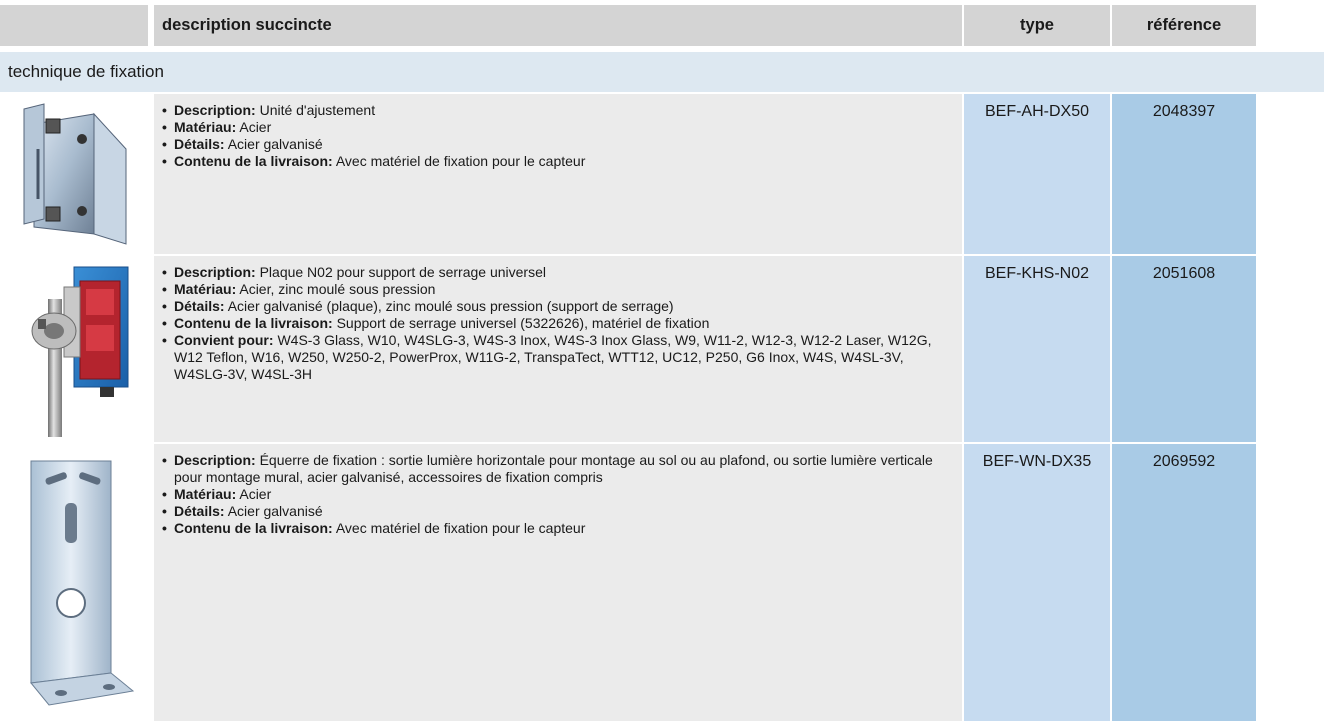 The width and height of the screenshot is (1324, 721). I want to click on section-title: technique de fixation, so click(662, 72).